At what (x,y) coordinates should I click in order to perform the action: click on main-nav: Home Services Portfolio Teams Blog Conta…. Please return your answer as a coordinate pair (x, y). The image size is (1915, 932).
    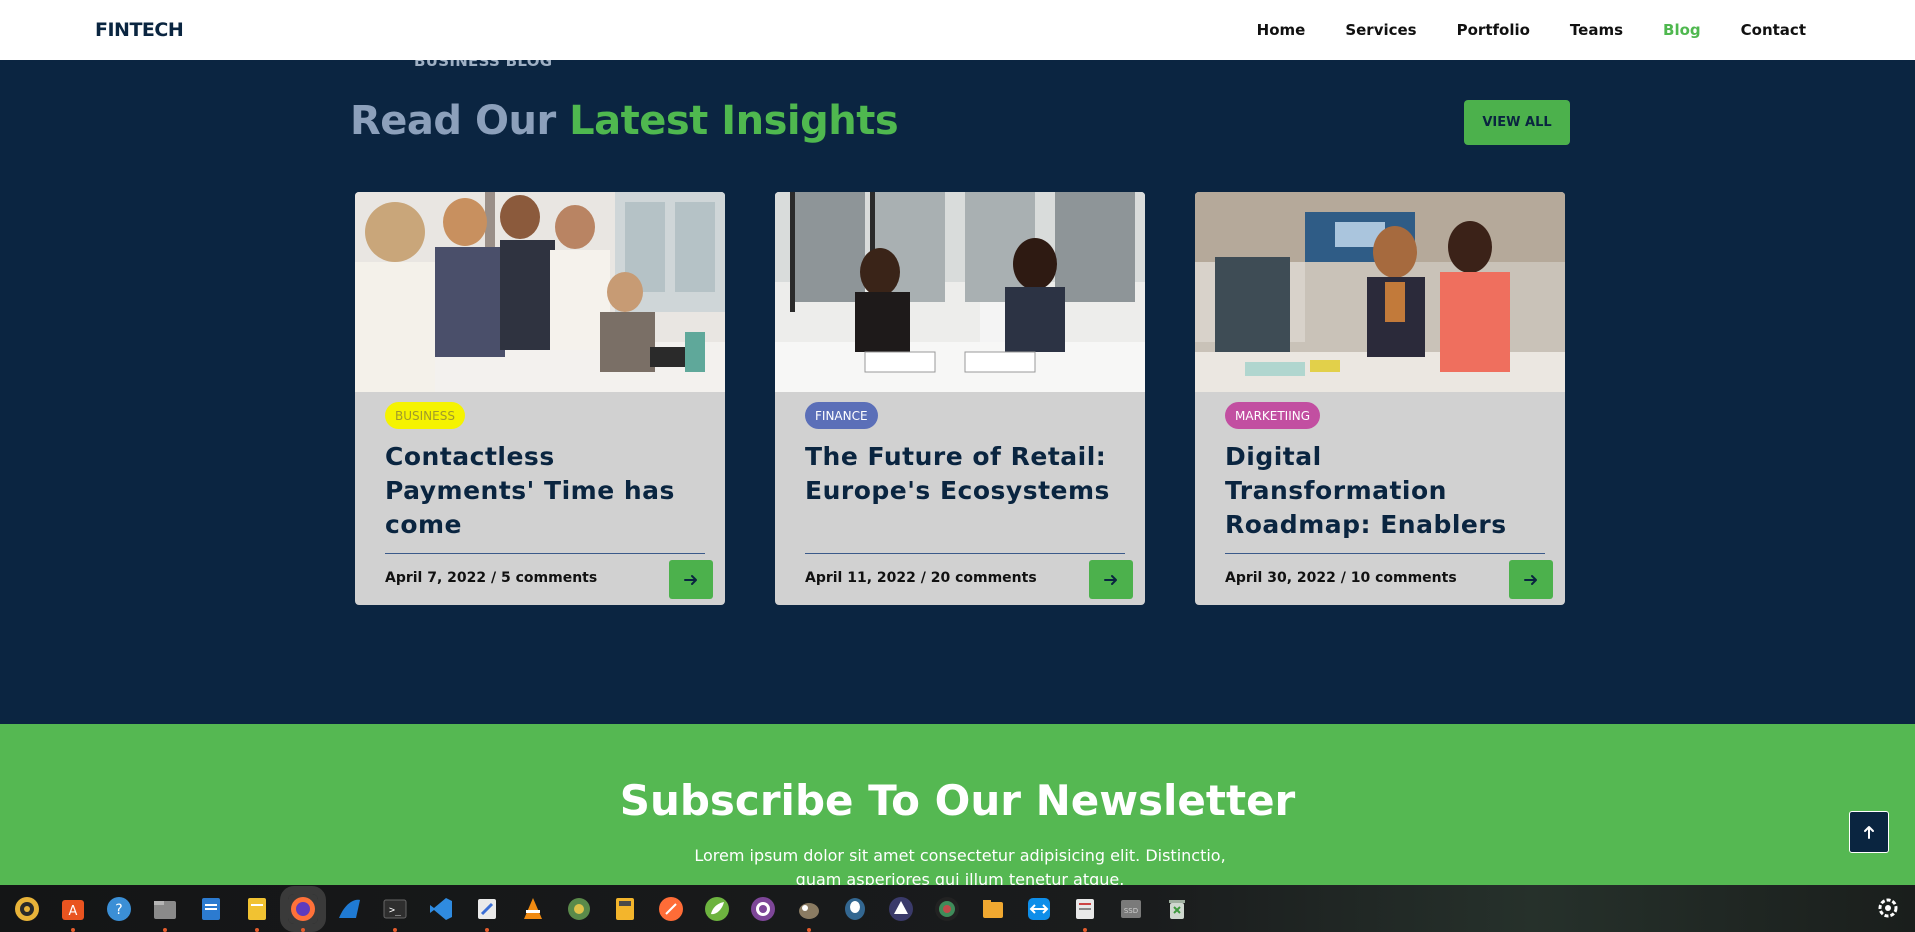
    Looking at the image, I should click on (1531, 30).